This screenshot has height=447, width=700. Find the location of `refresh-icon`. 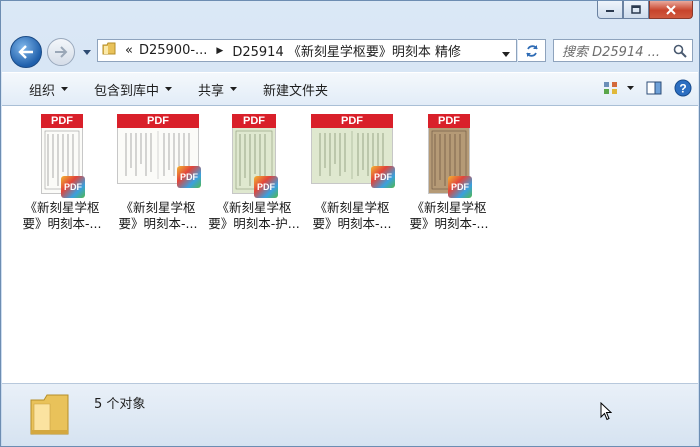

refresh-icon is located at coordinates (531, 50).